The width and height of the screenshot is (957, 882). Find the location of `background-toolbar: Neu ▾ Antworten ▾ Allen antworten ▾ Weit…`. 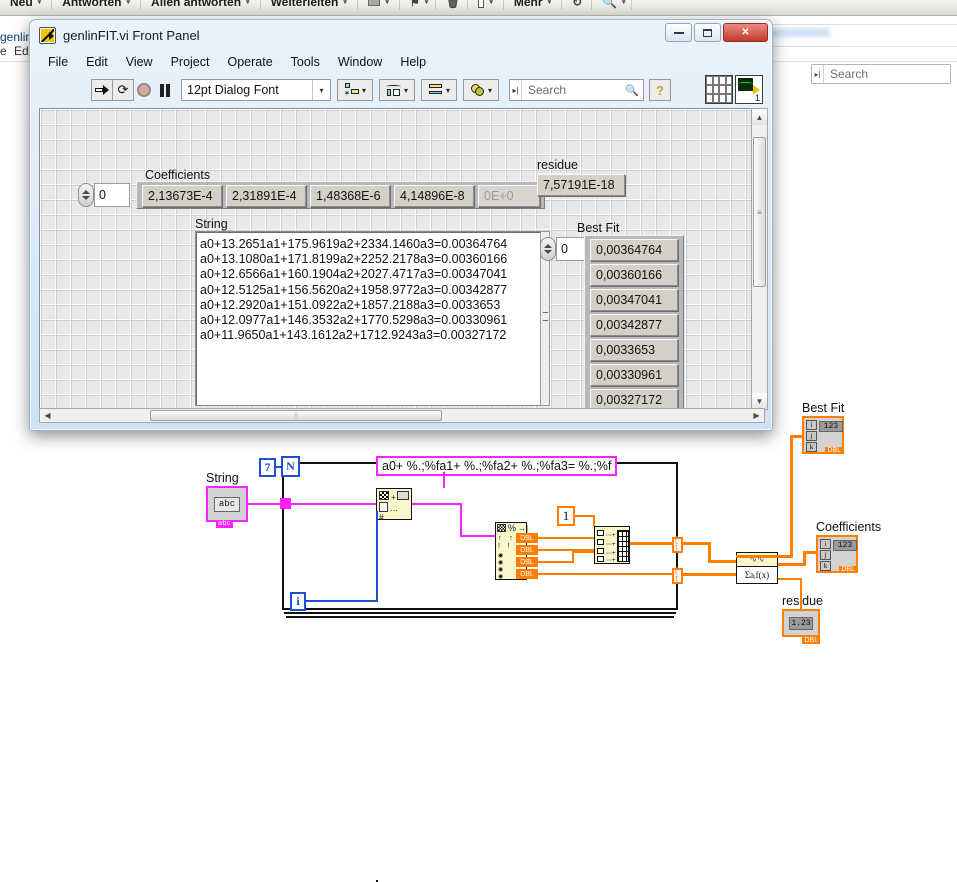

background-toolbar: Neu ▾ Antworten ▾ Allen antworten ▾ Weit… is located at coordinates (478, 8).